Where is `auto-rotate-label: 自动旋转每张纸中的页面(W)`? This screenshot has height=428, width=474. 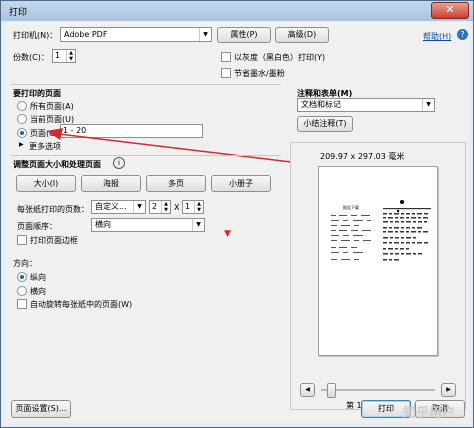
auto-rotate-label: 自动旋转每张纸中的页面(W) is located at coordinates (81, 304).